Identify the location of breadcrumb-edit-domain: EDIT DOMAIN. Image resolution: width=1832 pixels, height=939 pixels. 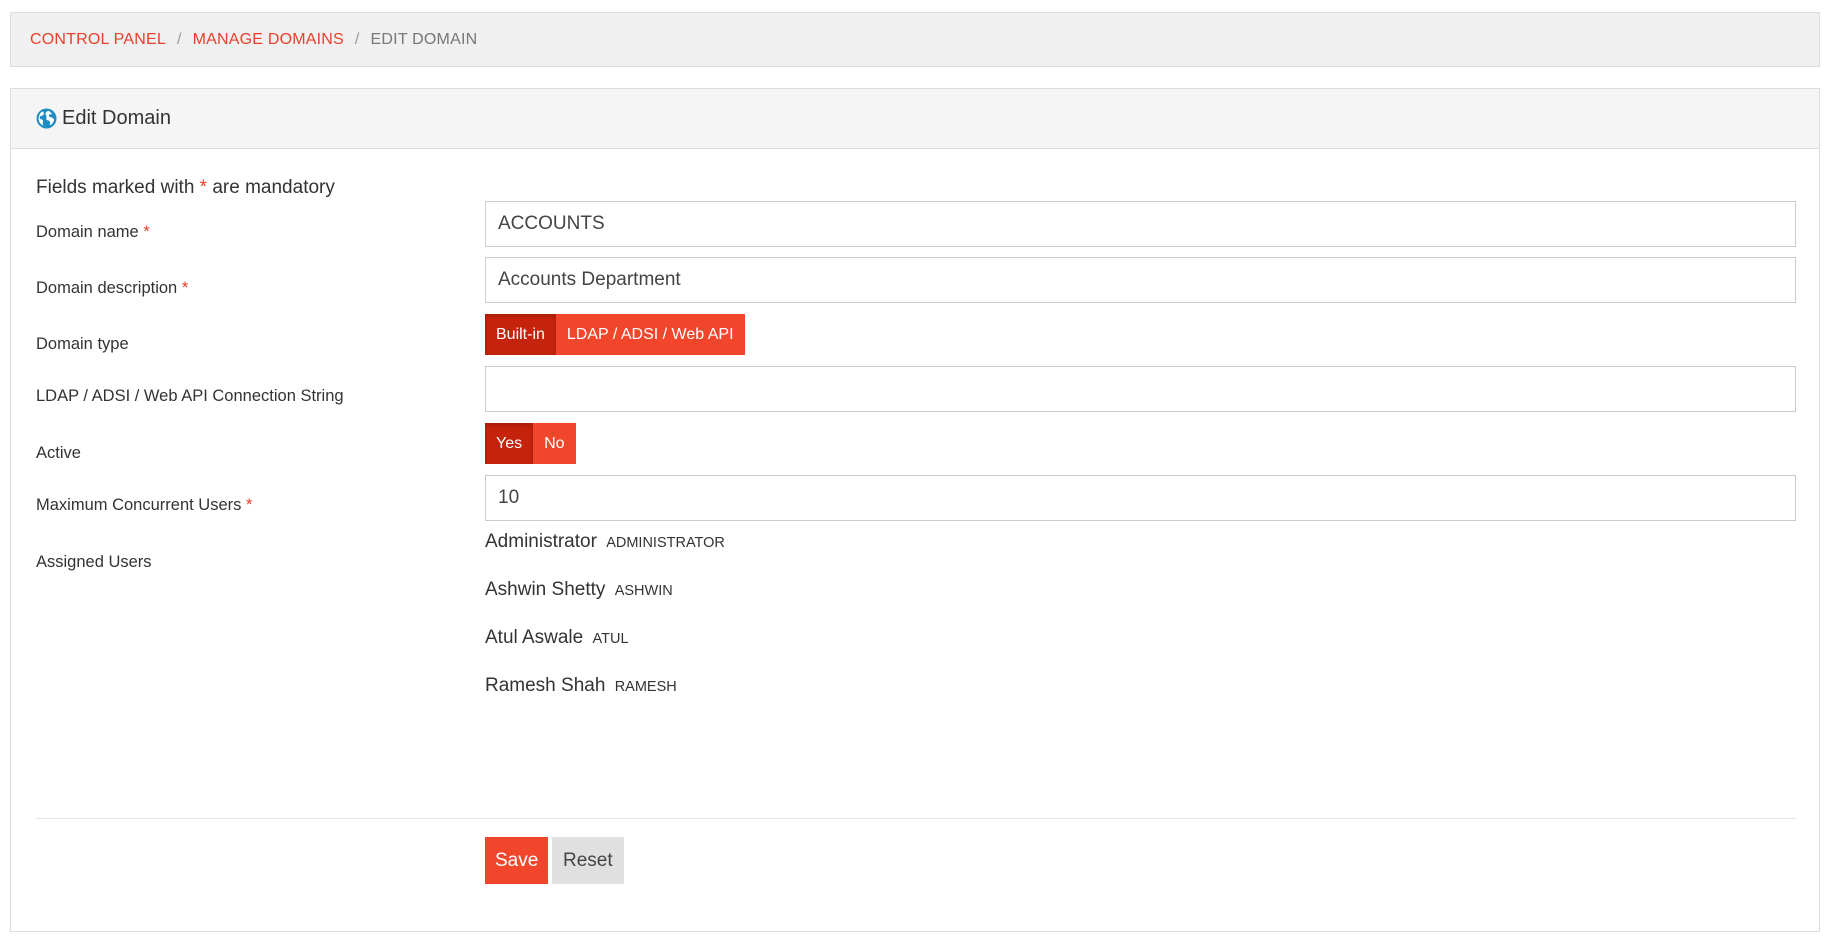
(424, 39).